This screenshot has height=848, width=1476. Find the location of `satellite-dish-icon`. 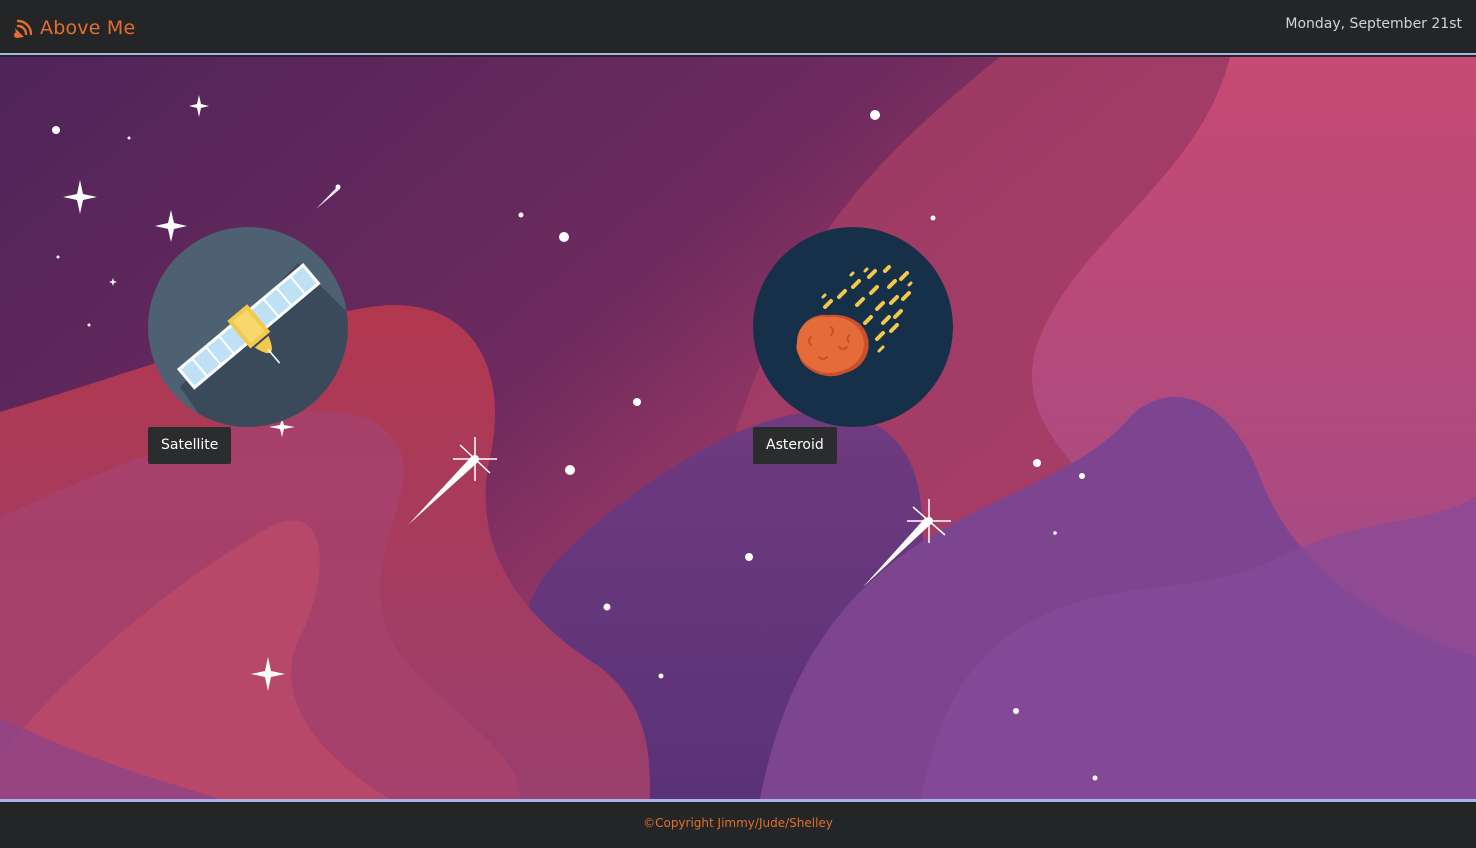

satellite-dish-icon is located at coordinates (23, 28).